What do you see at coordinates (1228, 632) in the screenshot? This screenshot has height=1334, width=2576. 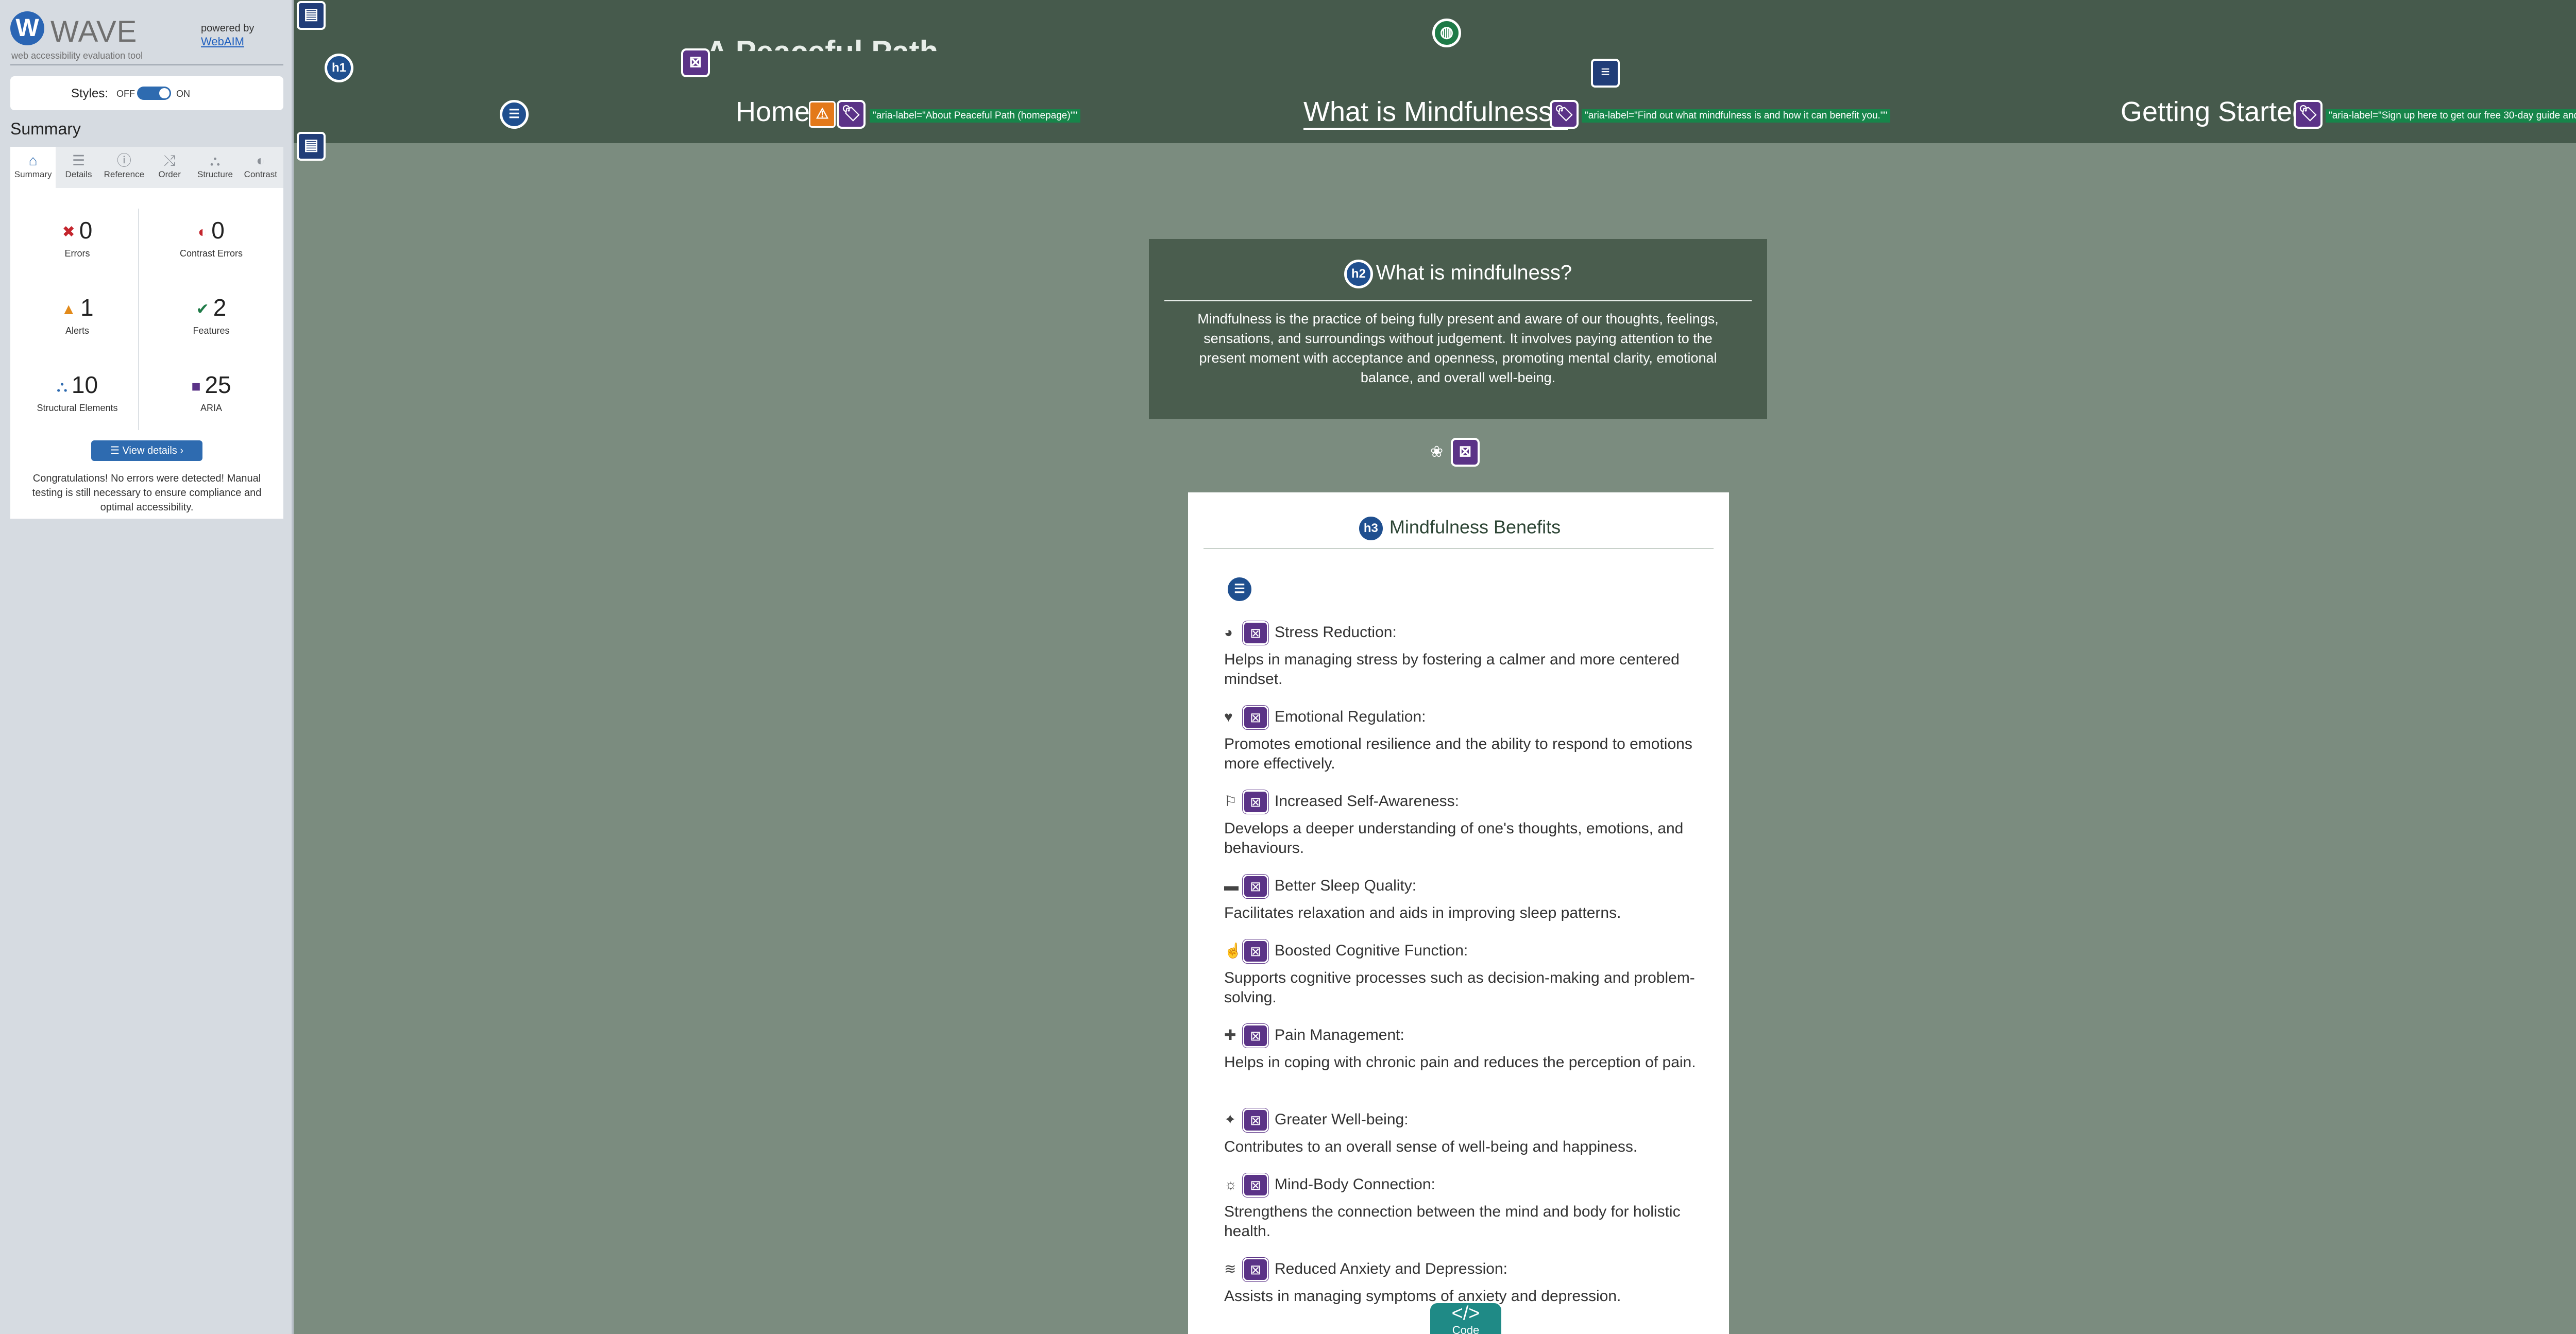 I see `brain-icon: ◕` at bounding box center [1228, 632].